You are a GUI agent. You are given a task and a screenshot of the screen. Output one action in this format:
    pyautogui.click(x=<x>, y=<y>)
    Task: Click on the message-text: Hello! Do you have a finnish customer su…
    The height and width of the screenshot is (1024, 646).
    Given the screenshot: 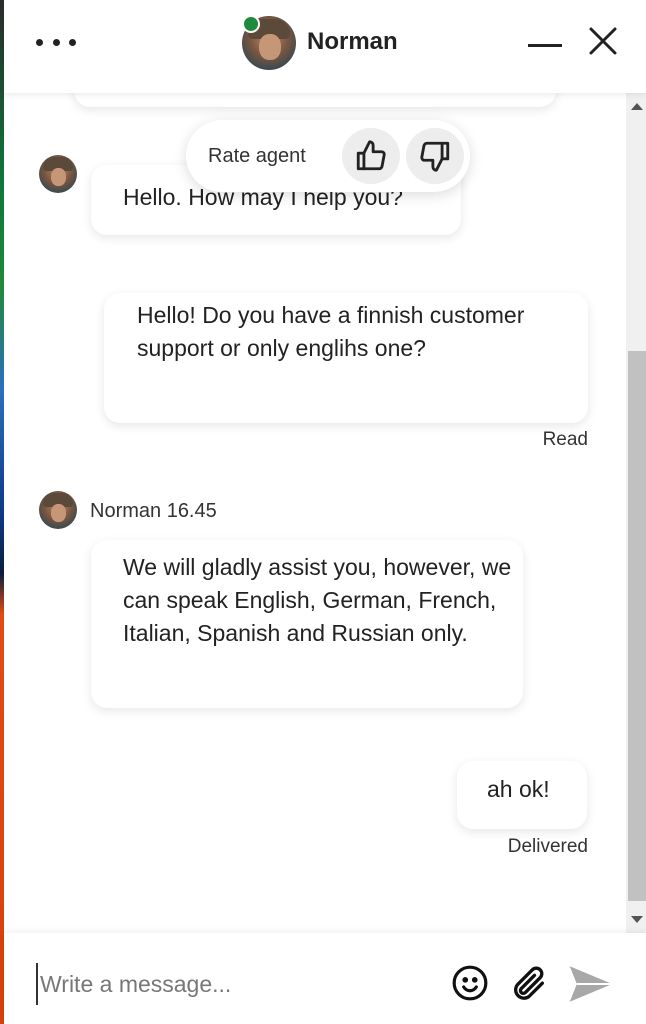 What is the action you would take?
    pyautogui.click(x=331, y=331)
    